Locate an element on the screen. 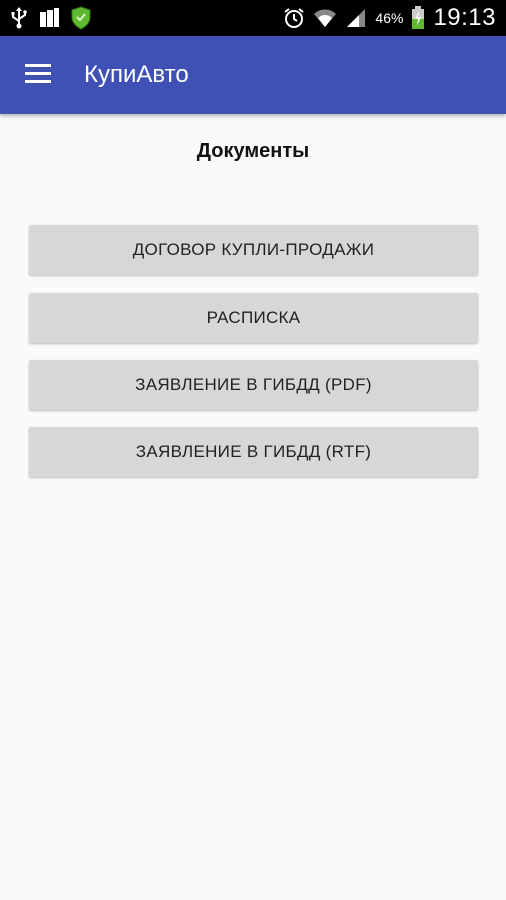 This screenshot has width=506, height=900. app-title: КупиАвто is located at coordinates (136, 74).